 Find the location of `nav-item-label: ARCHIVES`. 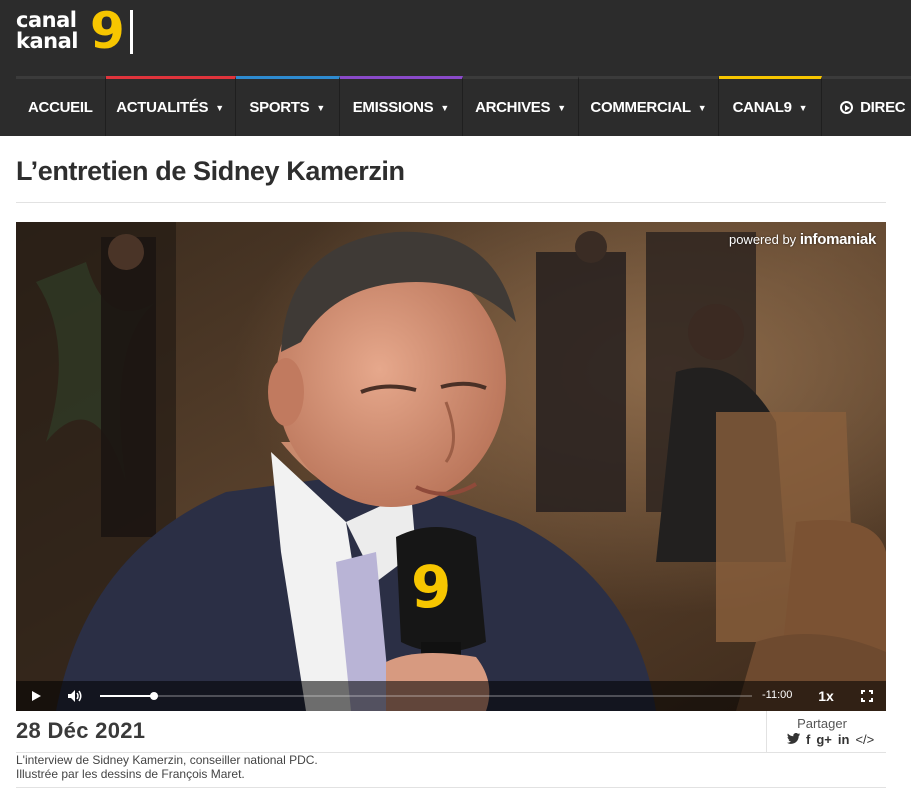

nav-item-label: ARCHIVES is located at coordinates (513, 107).